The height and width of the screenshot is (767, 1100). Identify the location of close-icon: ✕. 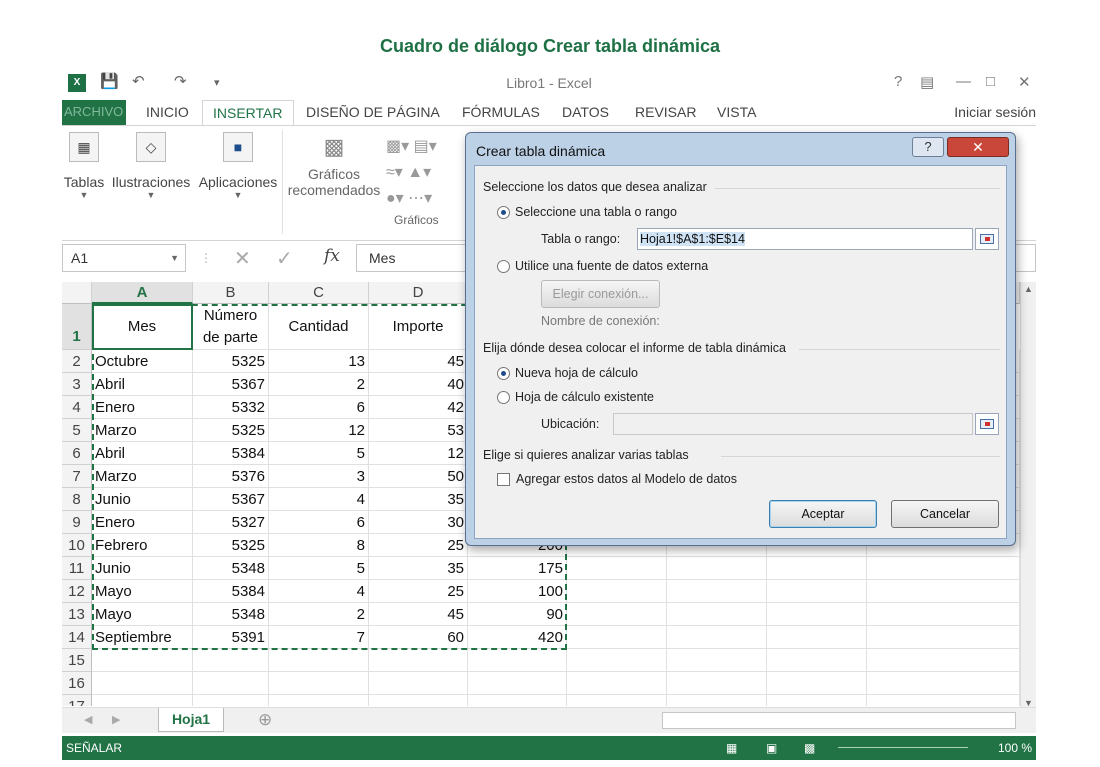
(1024, 82).